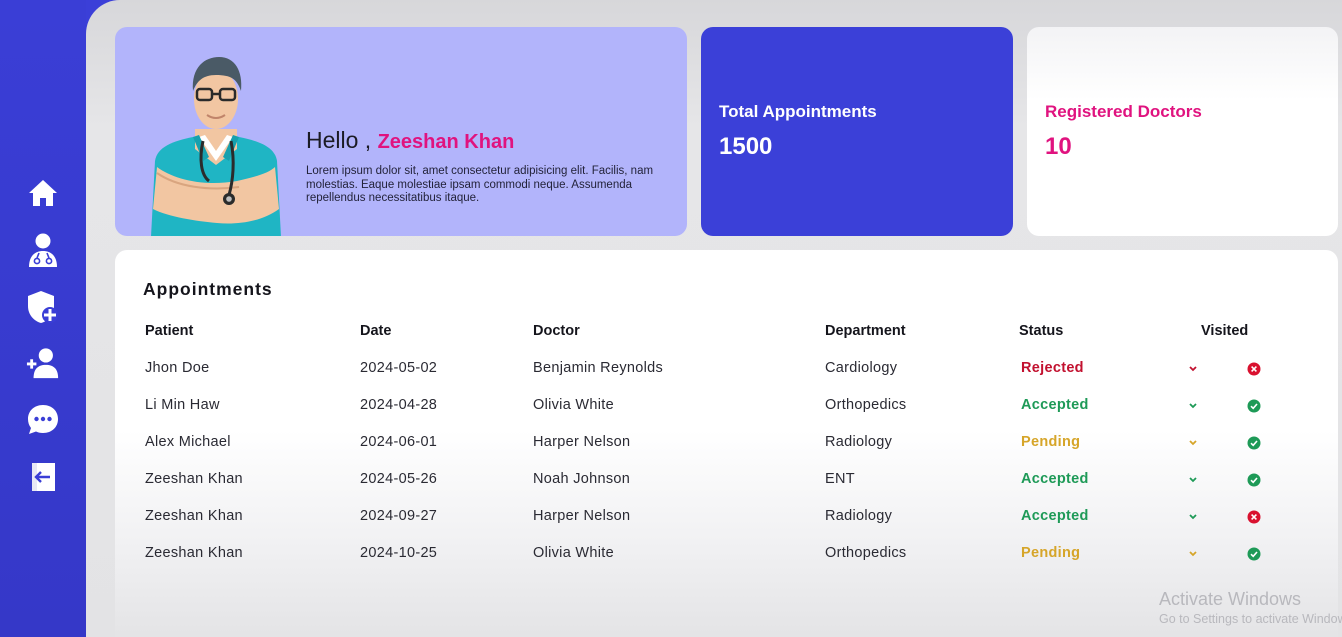  Describe the element at coordinates (840, 479) in the screenshot. I see `cell-department: ENT` at that location.